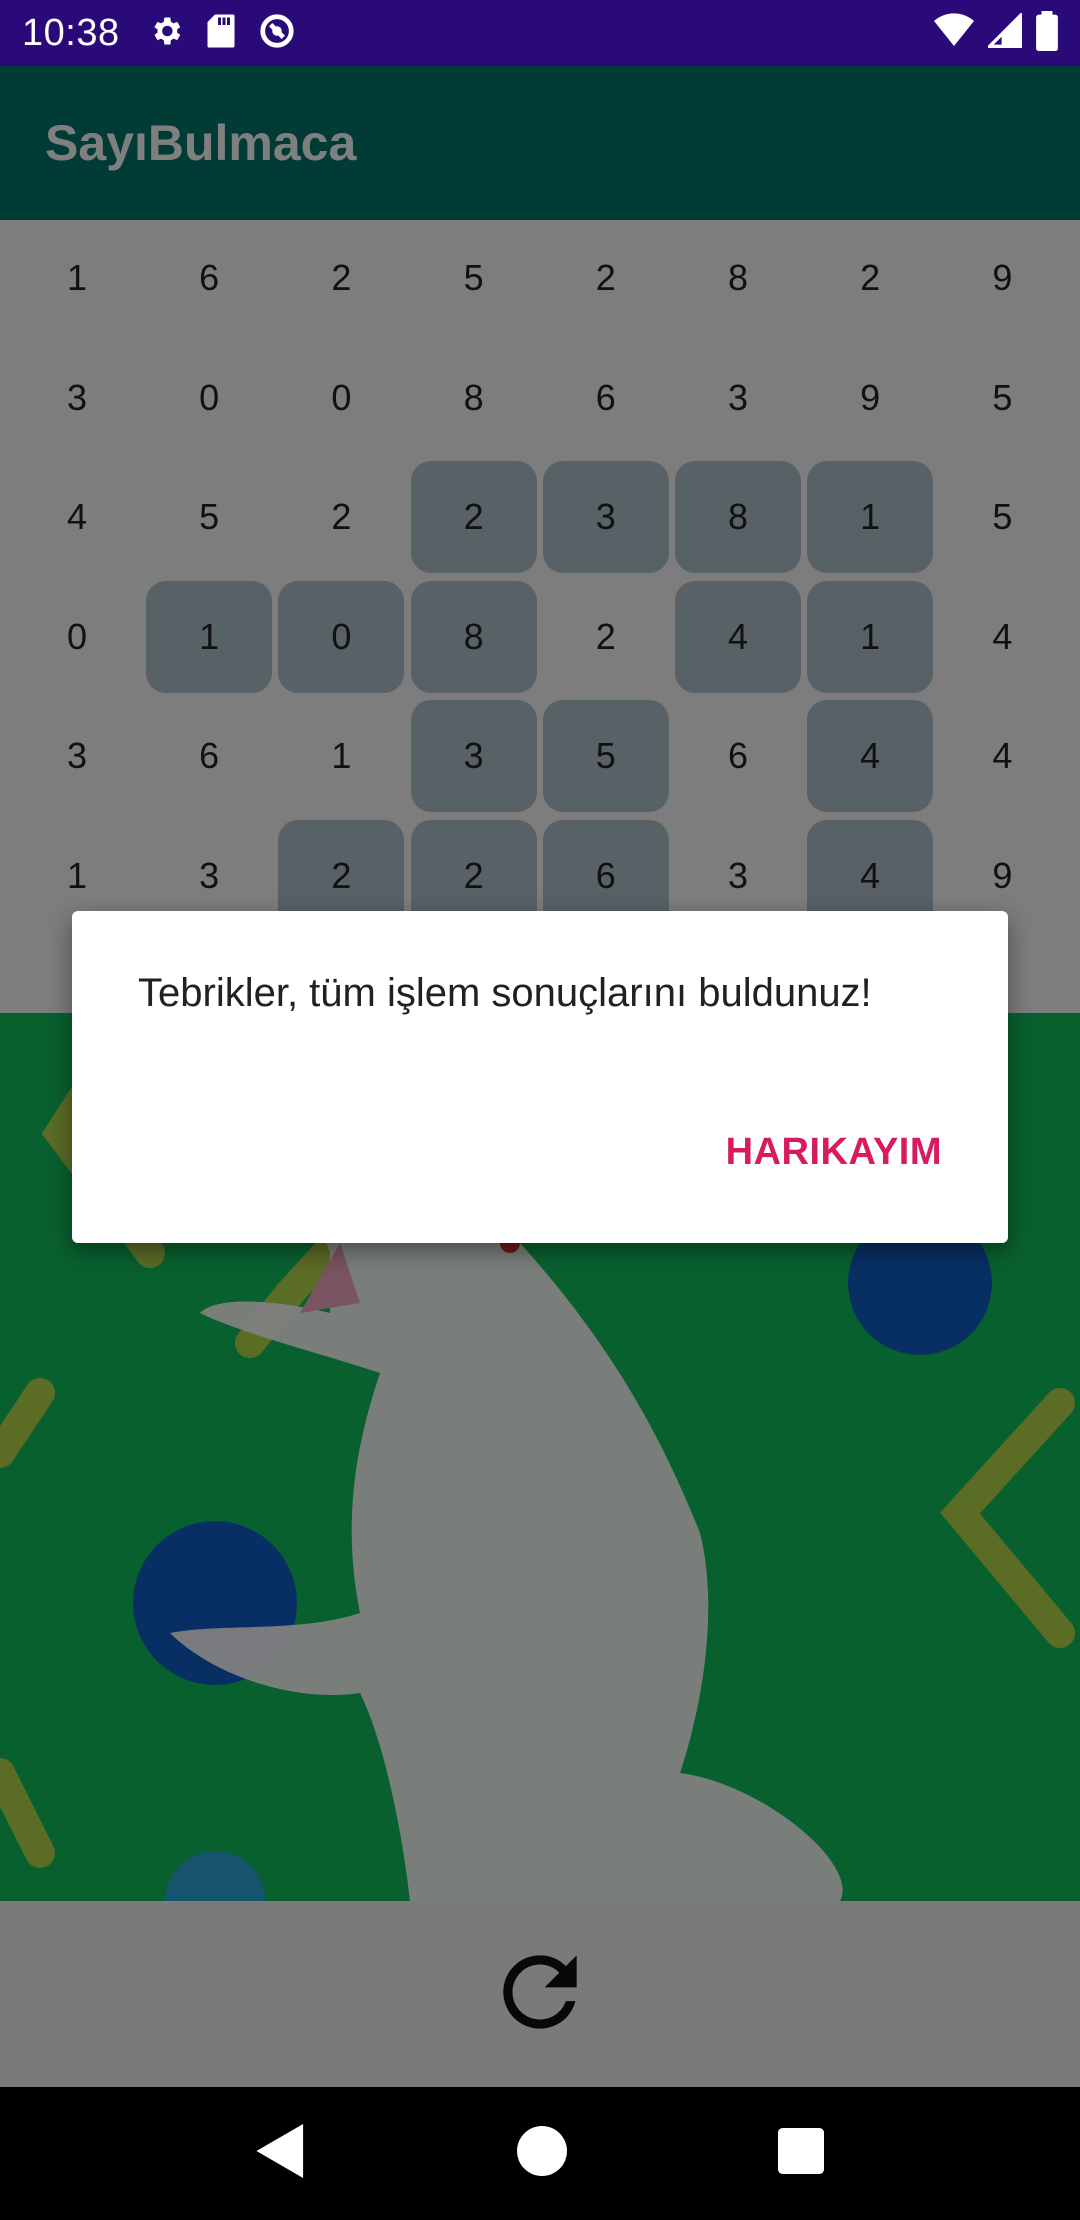 The height and width of the screenshot is (2220, 1080). Describe the element at coordinates (954, 33) in the screenshot. I see `wifi-icon` at that location.